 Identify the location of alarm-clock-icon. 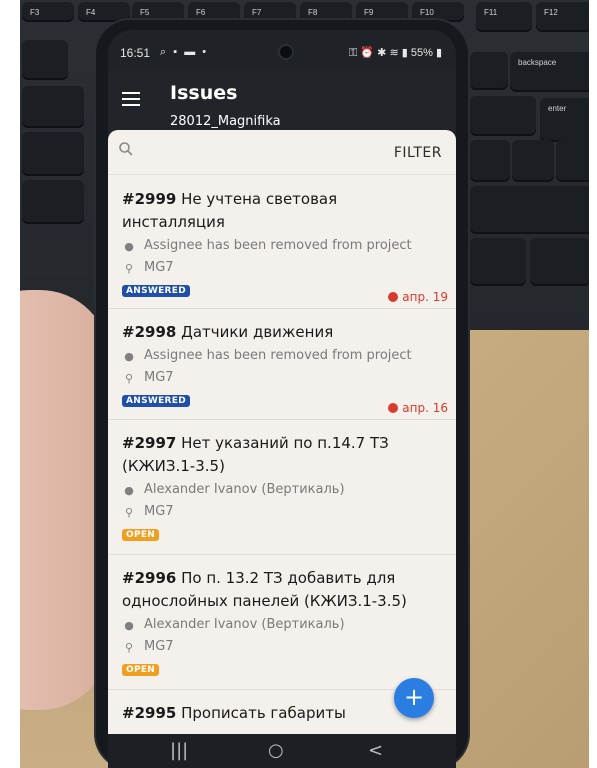
(393, 408).